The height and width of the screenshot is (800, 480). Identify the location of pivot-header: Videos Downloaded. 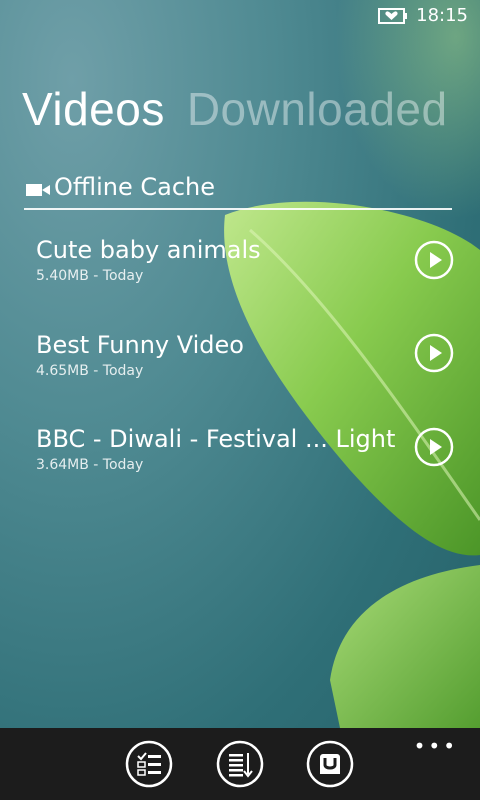
(235, 109).